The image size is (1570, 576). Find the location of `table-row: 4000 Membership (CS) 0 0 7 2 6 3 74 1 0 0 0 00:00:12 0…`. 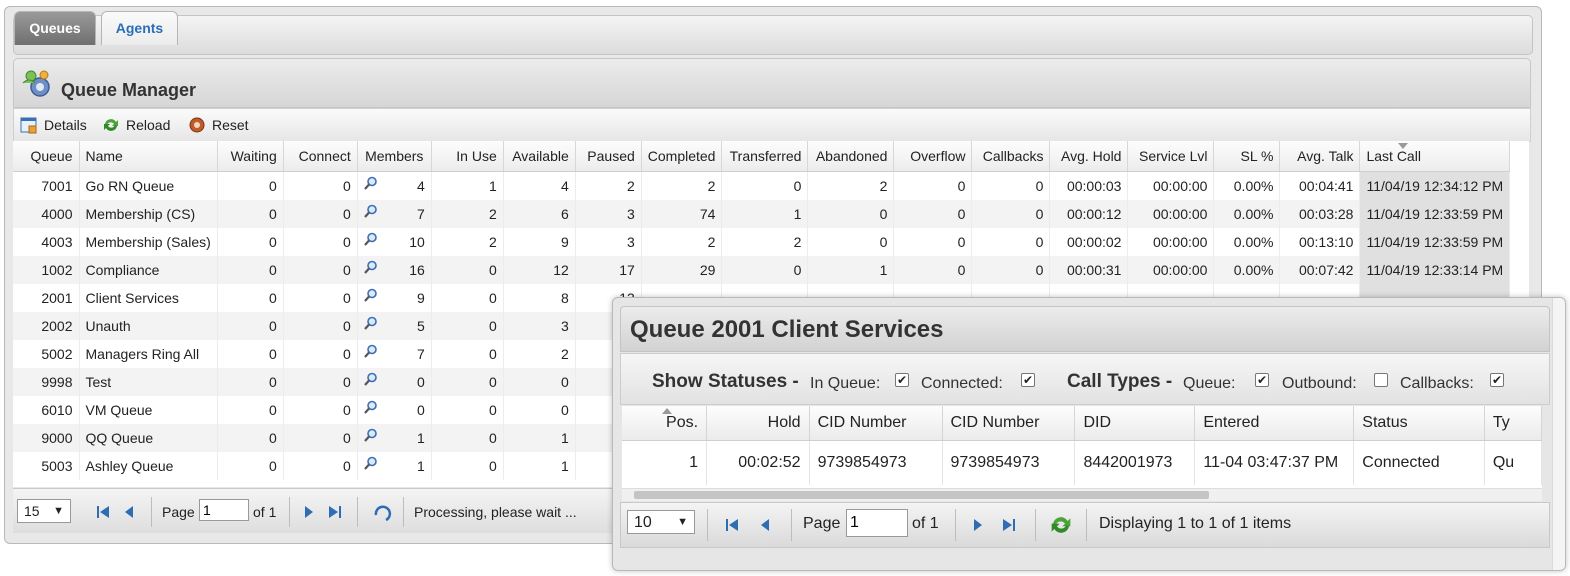

table-row: 4000 Membership (CS) 0 0 7 2 6 3 74 1 0 0 0 00:00:12 0… is located at coordinates (762, 214).